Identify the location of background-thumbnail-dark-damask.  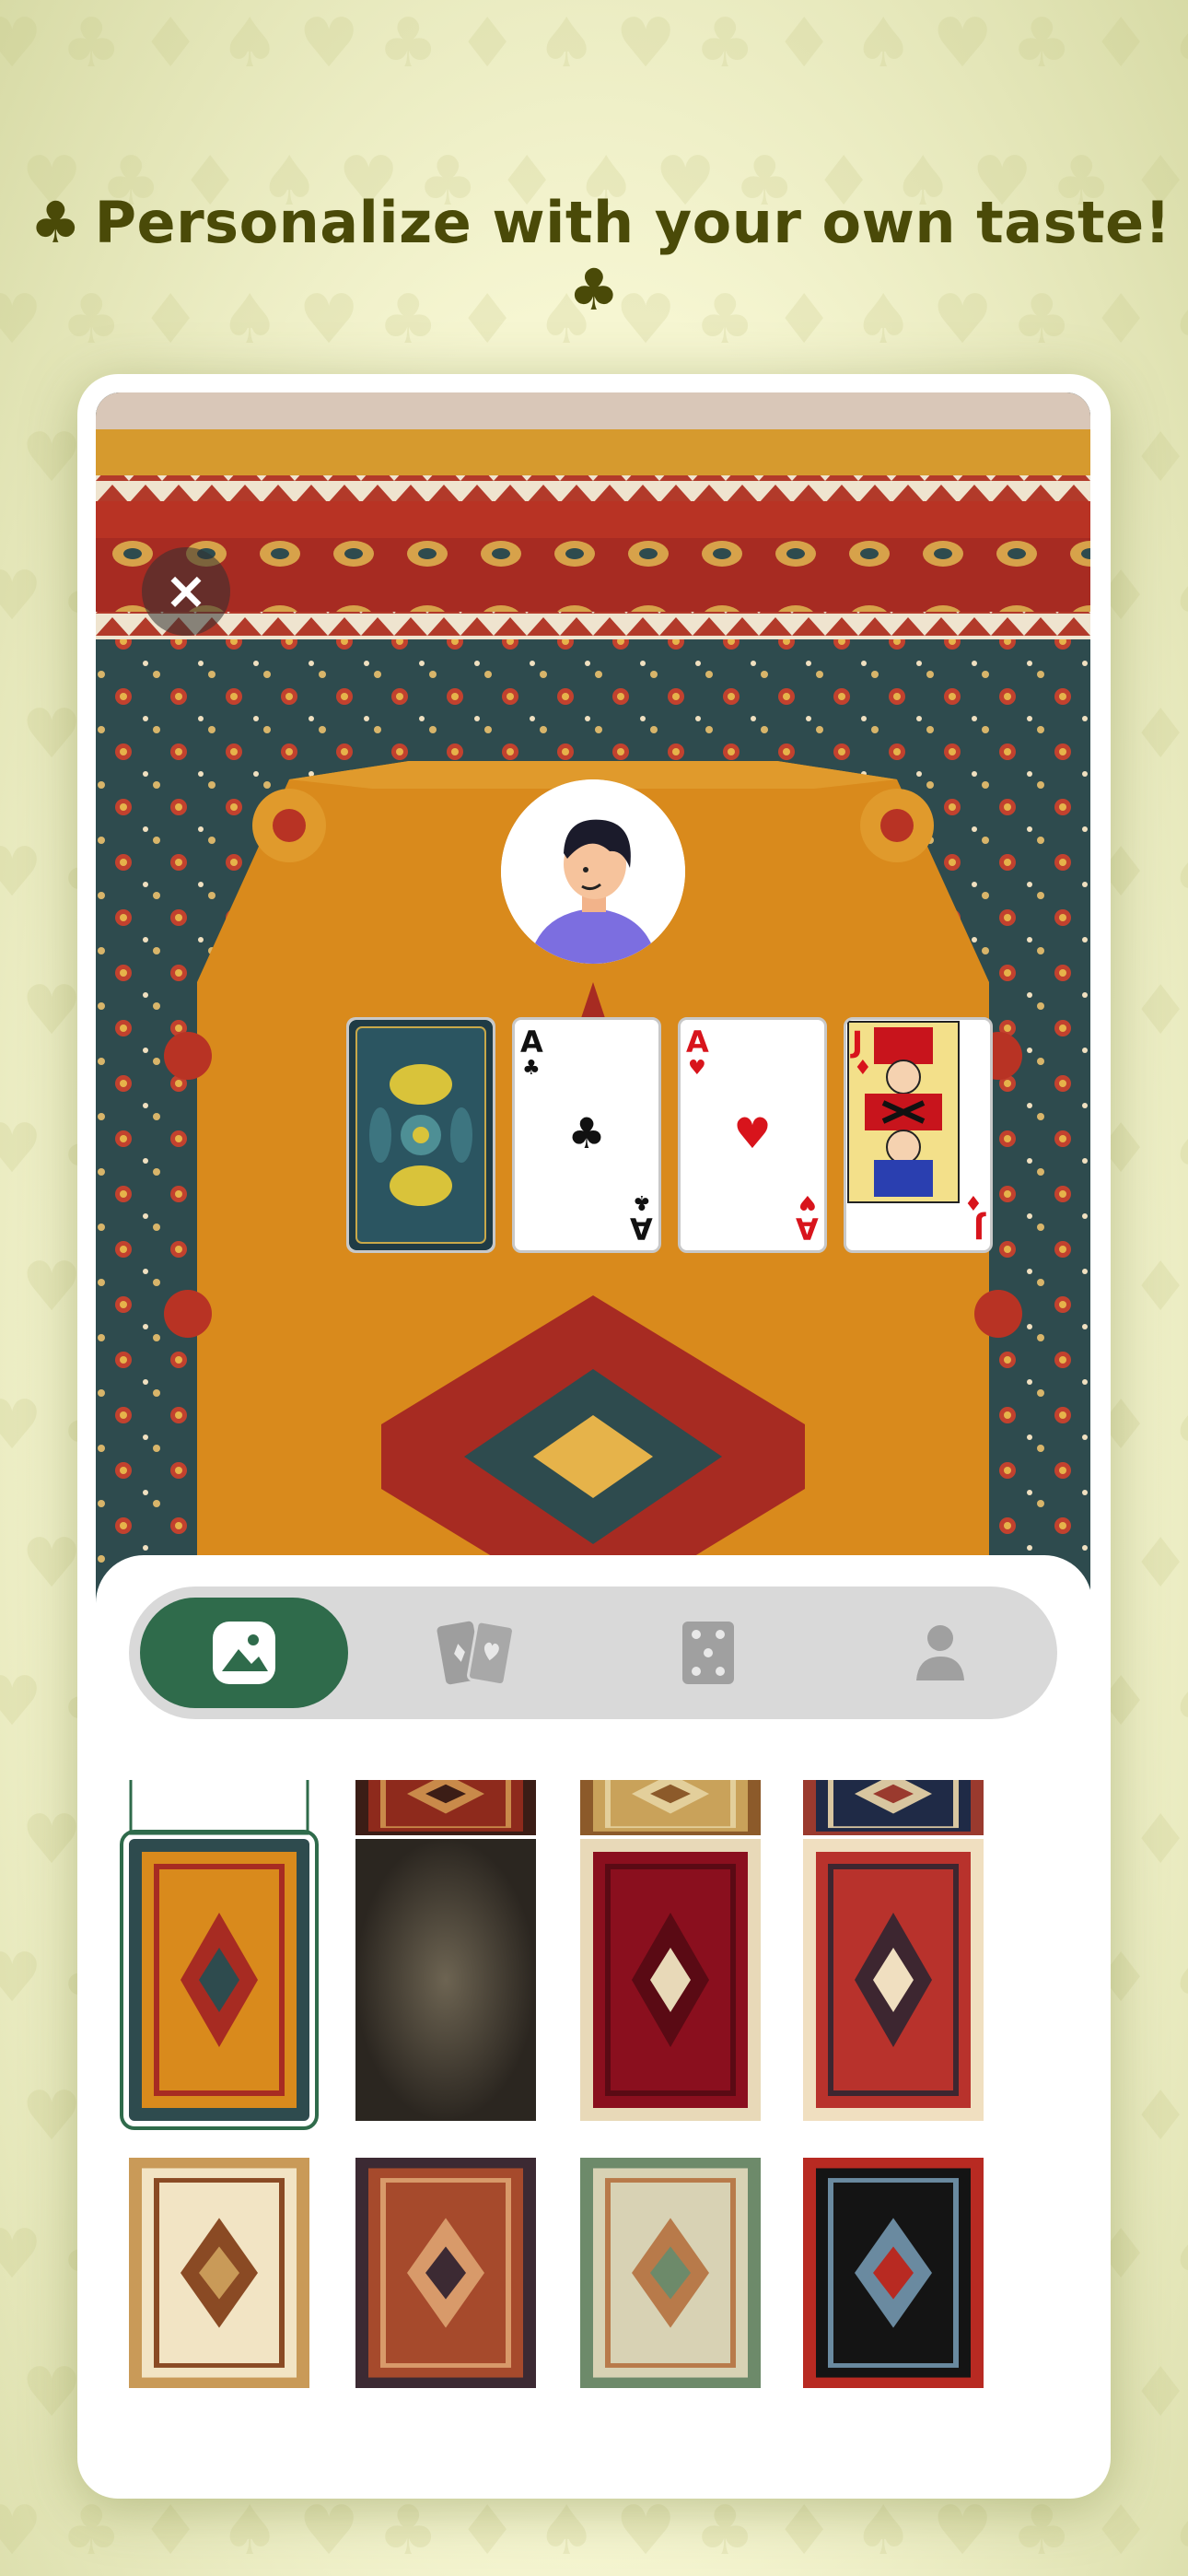
(445, 1980).